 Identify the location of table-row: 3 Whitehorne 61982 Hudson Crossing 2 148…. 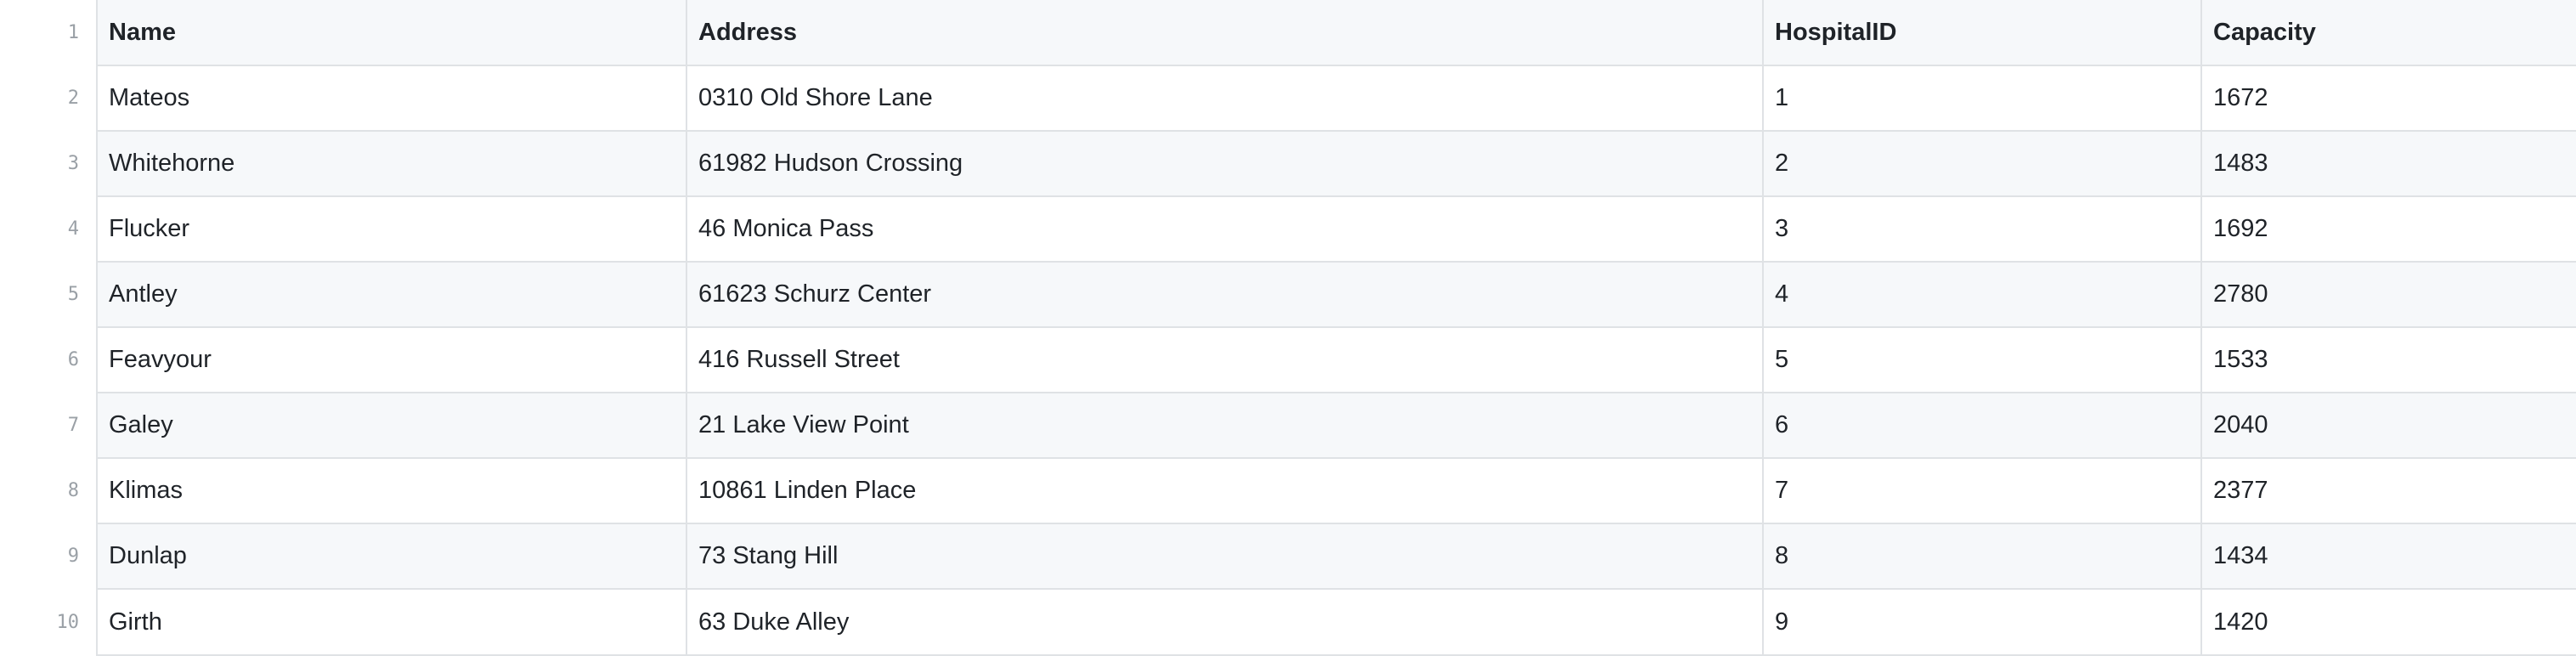
(1288, 163).